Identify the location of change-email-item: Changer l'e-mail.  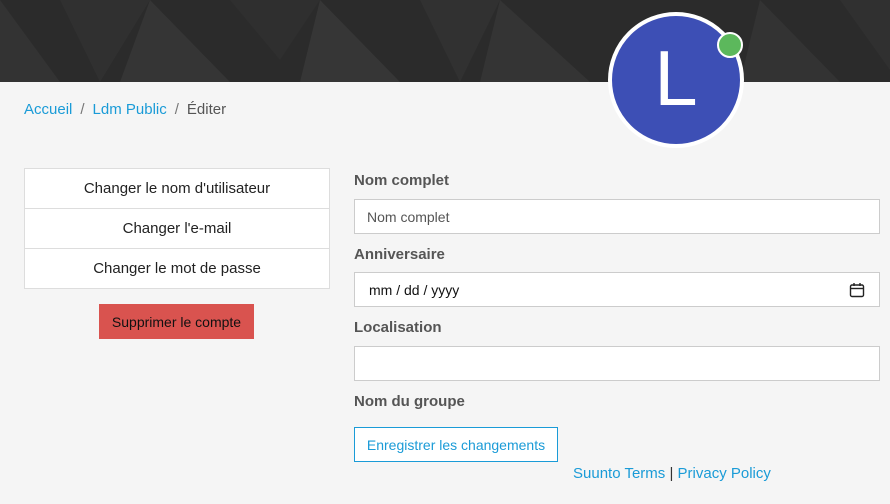
(177, 228).